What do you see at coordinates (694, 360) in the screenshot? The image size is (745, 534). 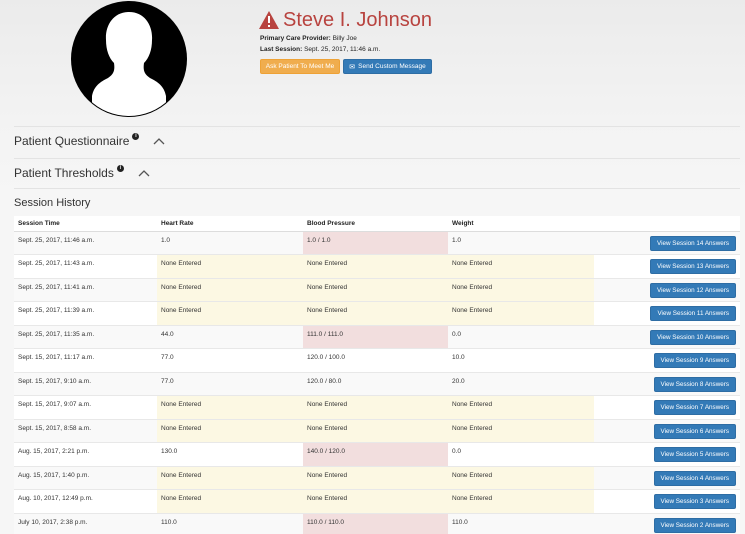 I see `view-session-answers-button: View Session 9 Answers` at bounding box center [694, 360].